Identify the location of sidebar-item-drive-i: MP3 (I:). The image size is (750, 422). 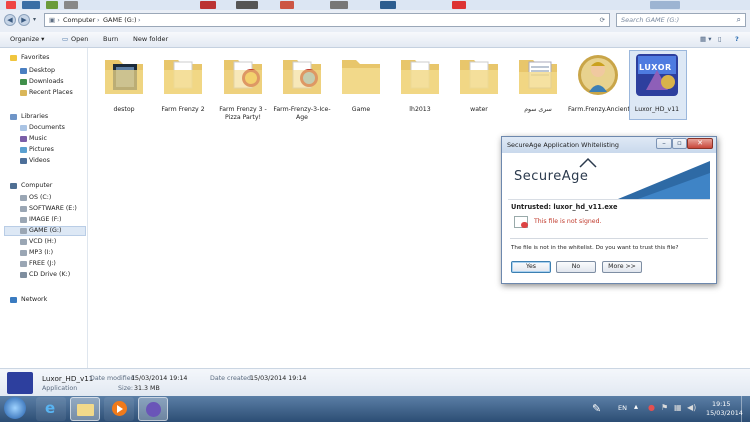
(41, 252).